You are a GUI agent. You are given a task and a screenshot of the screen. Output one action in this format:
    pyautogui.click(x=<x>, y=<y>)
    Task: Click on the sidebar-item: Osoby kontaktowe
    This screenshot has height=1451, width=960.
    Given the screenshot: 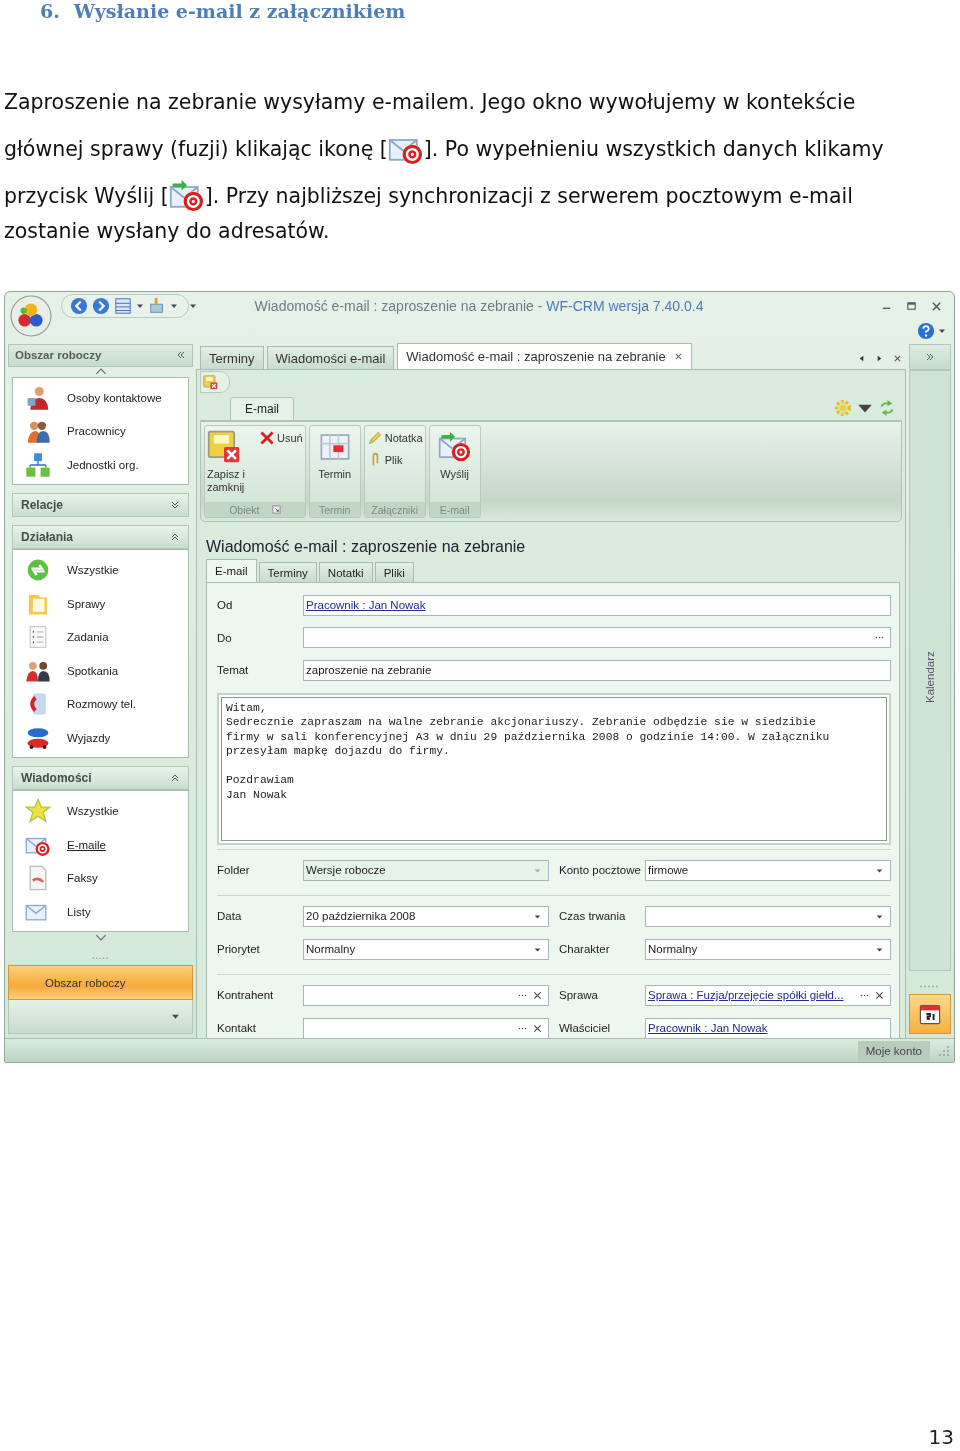 What is the action you would take?
    pyautogui.click(x=114, y=397)
    